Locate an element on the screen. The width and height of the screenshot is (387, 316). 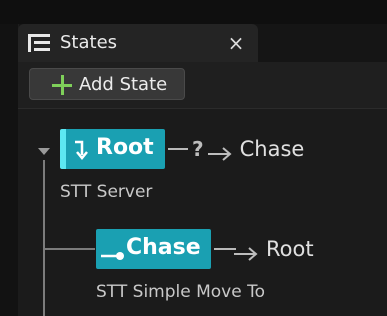
root-transition: ? Chase is located at coordinates (236, 149).